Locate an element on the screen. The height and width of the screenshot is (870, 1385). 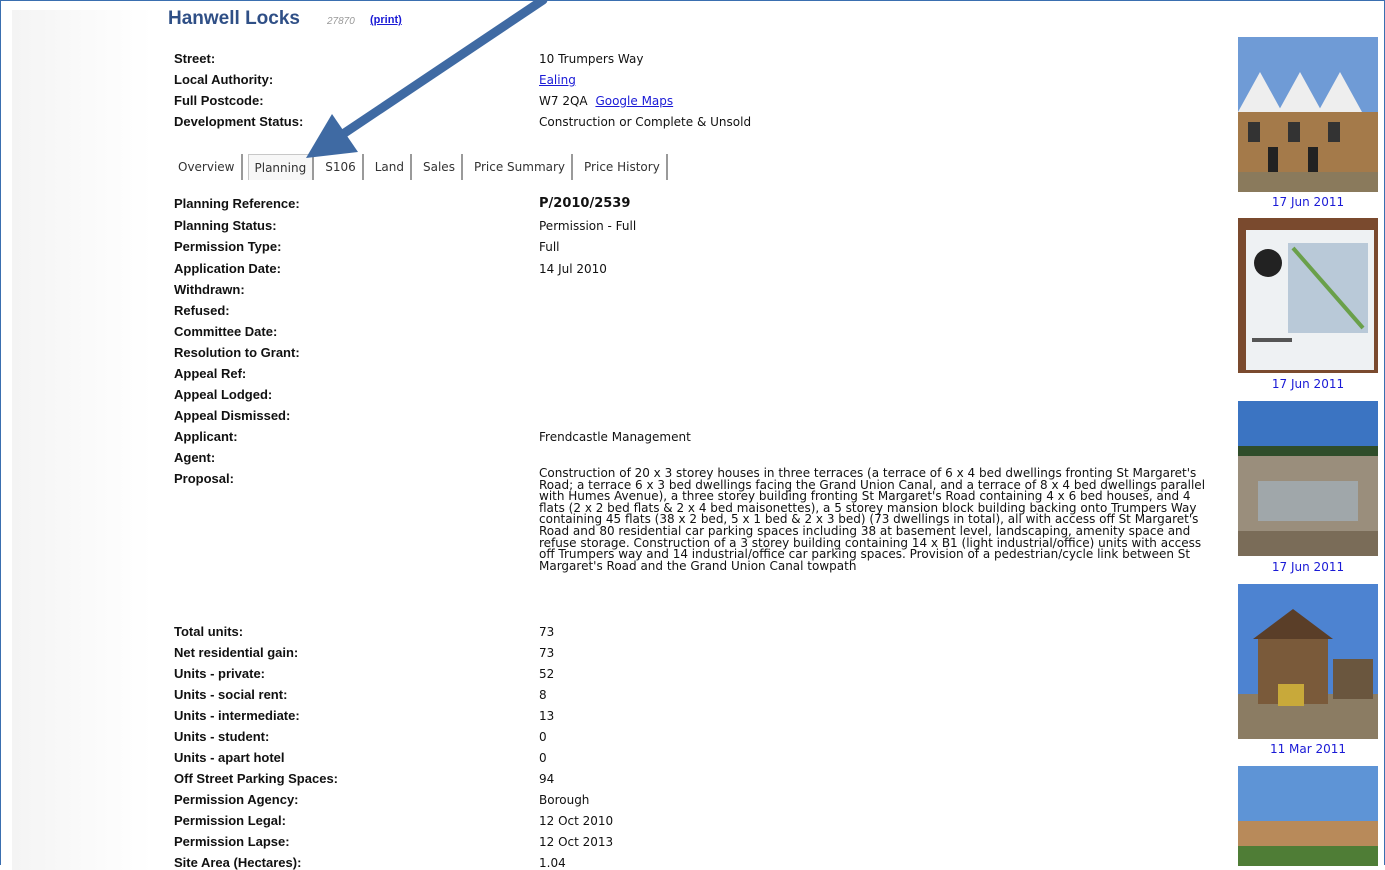
permission-agency-label: Permission Agency: is located at coordinates (236, 799).